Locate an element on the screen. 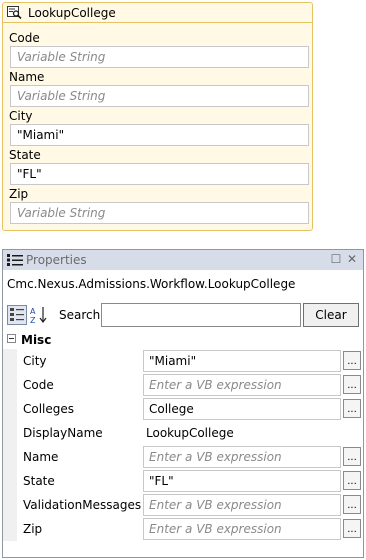 This screenshot has height=560, width=366. svg-text: Z is located at coordinates (33, 320).